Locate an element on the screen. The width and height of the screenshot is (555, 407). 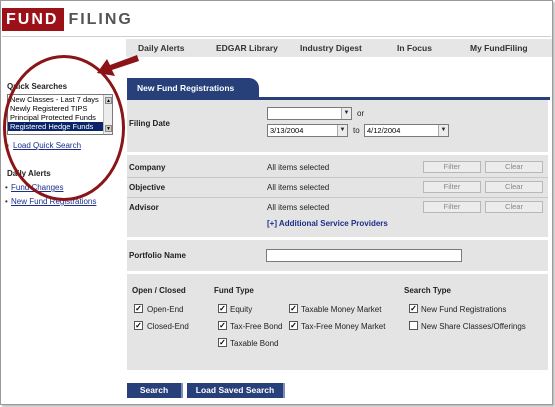
to-text: to is located at coordinates (356, 130).